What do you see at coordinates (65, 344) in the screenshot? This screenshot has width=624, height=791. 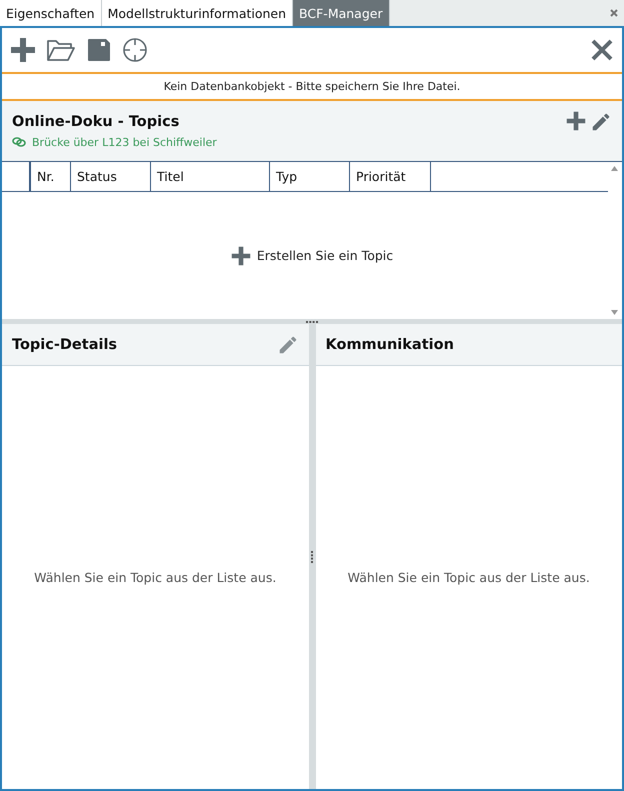 I see `section-title: Topic-Details` at bounding box center [65, 344].